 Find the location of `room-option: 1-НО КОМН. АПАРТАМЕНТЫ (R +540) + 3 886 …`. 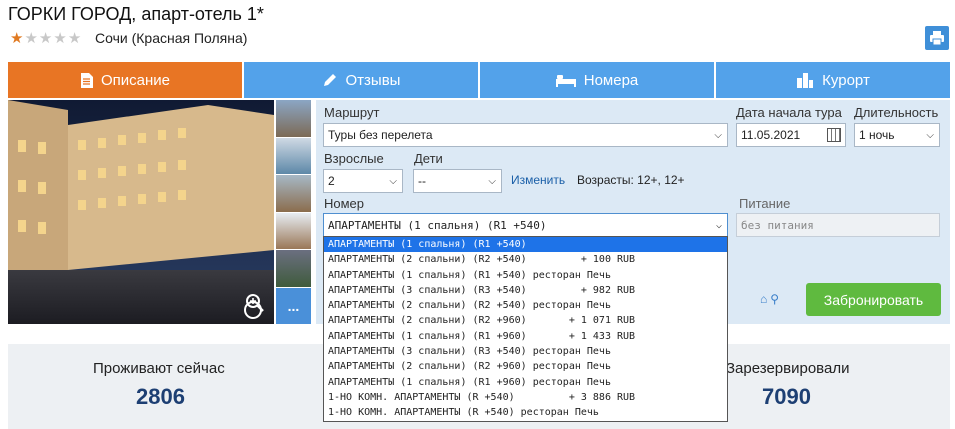

room-option: 1-НО КОМН. АПАРТАМЕНТЫ (R +540) + 3 886 … is located at coordinates (525, 397).